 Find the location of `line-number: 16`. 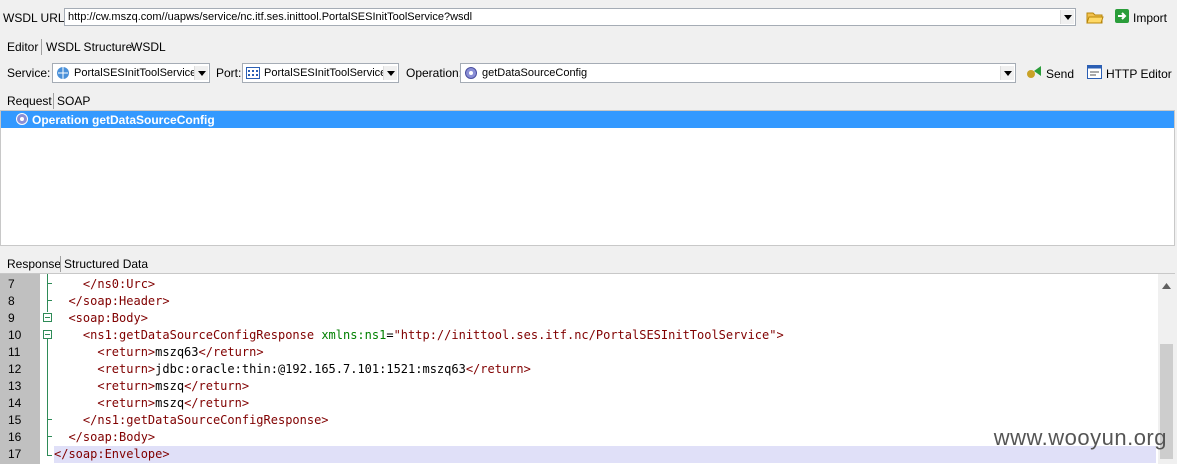

line-number: 16 is located at coordinates (15, 437).